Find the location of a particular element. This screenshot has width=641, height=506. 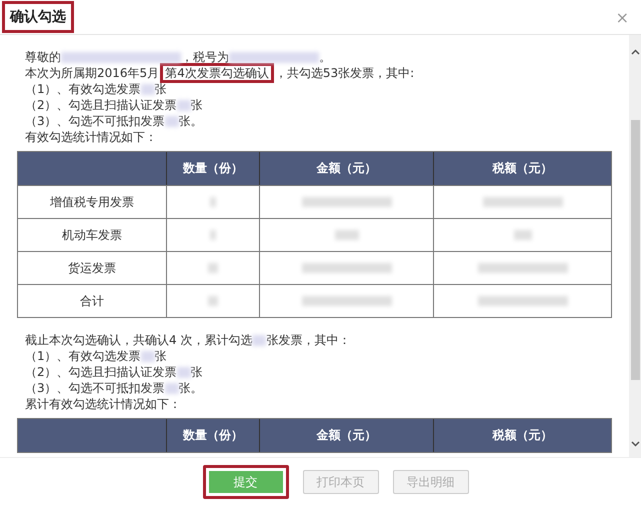

text-line: 有效勾选统计情况如下： is located at coordinates (91, 137).